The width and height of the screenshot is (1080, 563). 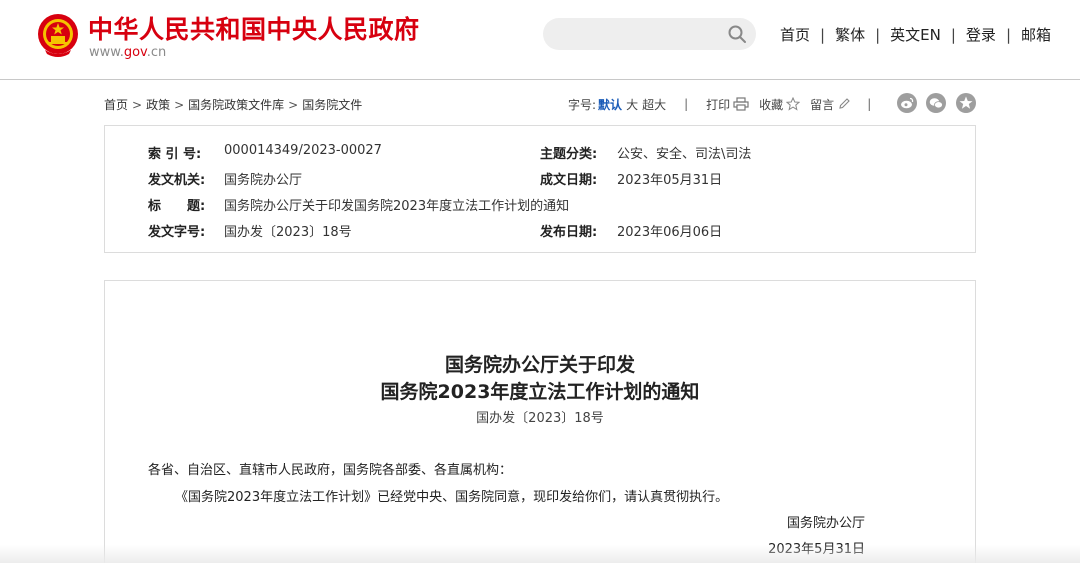 I want to click on printer-icon, so click(x=741, y=104).